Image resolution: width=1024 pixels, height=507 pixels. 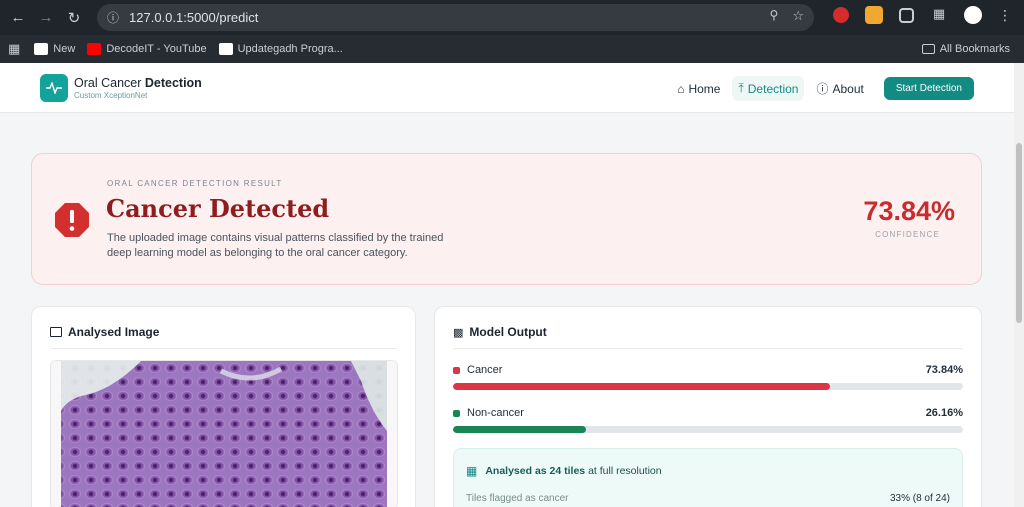 What do you see at coordinates (18, 18) in the screenshot?
I see `back-icon: ←` at bounding box center [18, 18].